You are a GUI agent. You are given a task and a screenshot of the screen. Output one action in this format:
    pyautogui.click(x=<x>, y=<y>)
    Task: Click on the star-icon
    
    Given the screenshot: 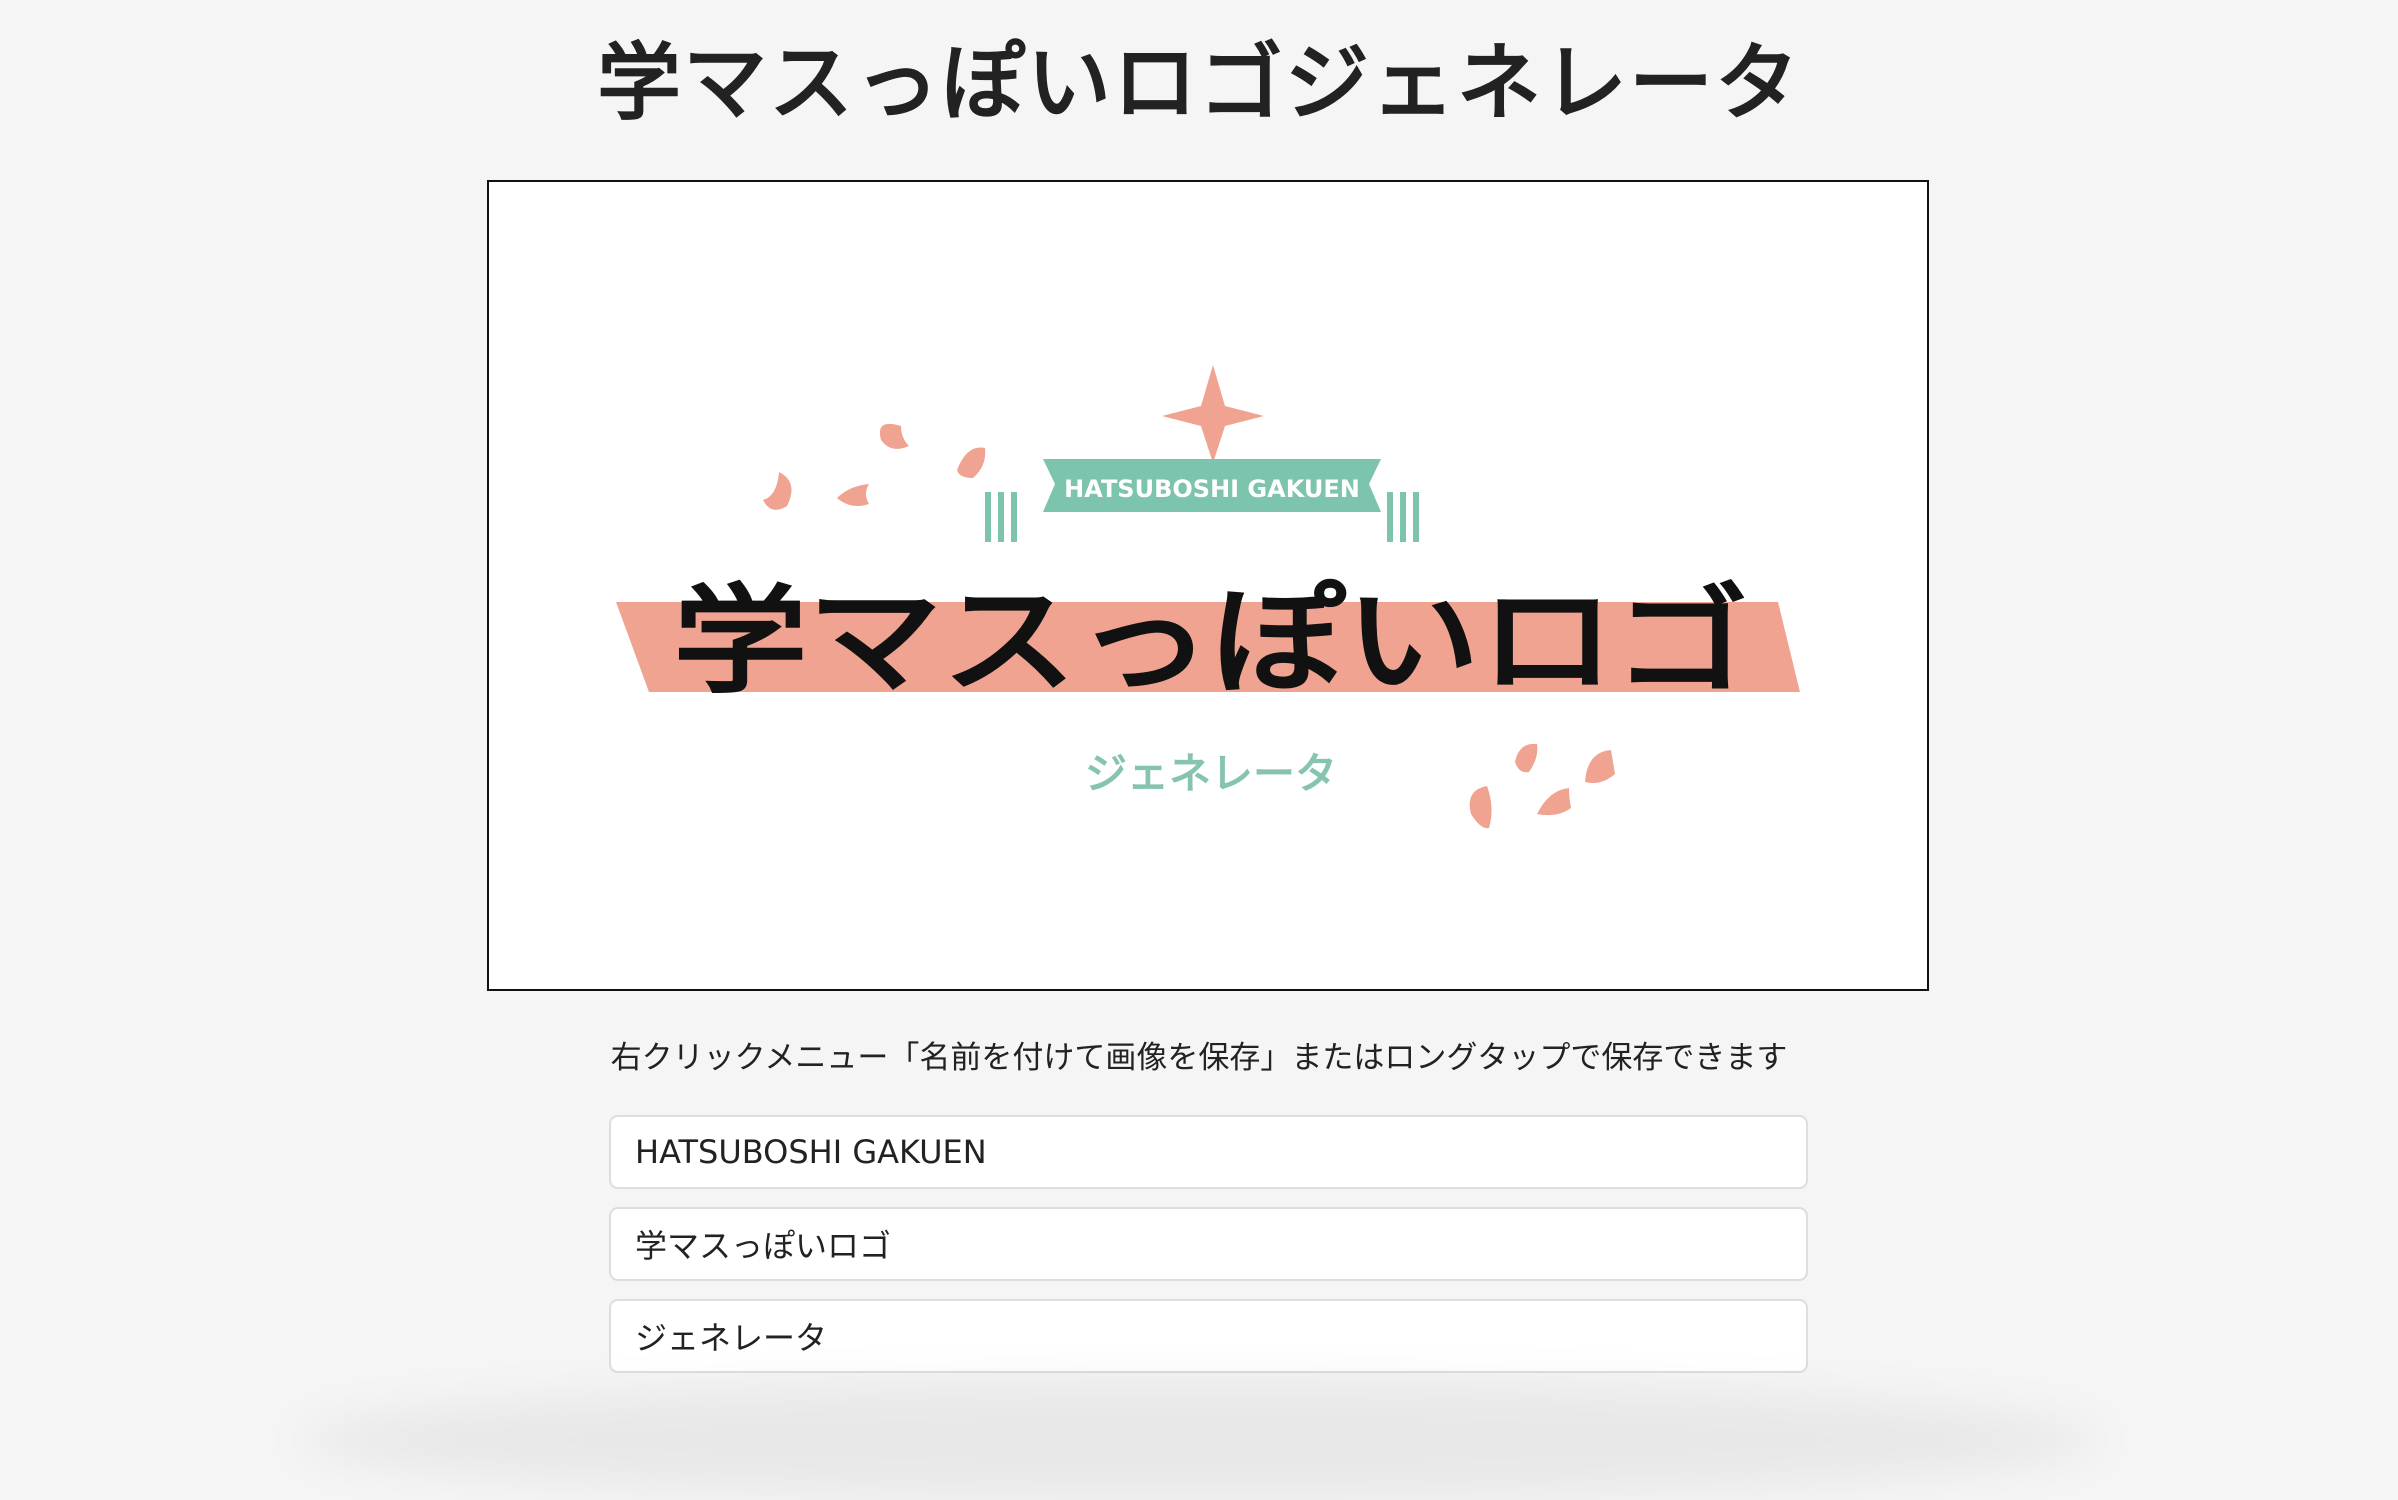 What is the action you would take?
    pyautogui.click(x=1213, y=414)
    